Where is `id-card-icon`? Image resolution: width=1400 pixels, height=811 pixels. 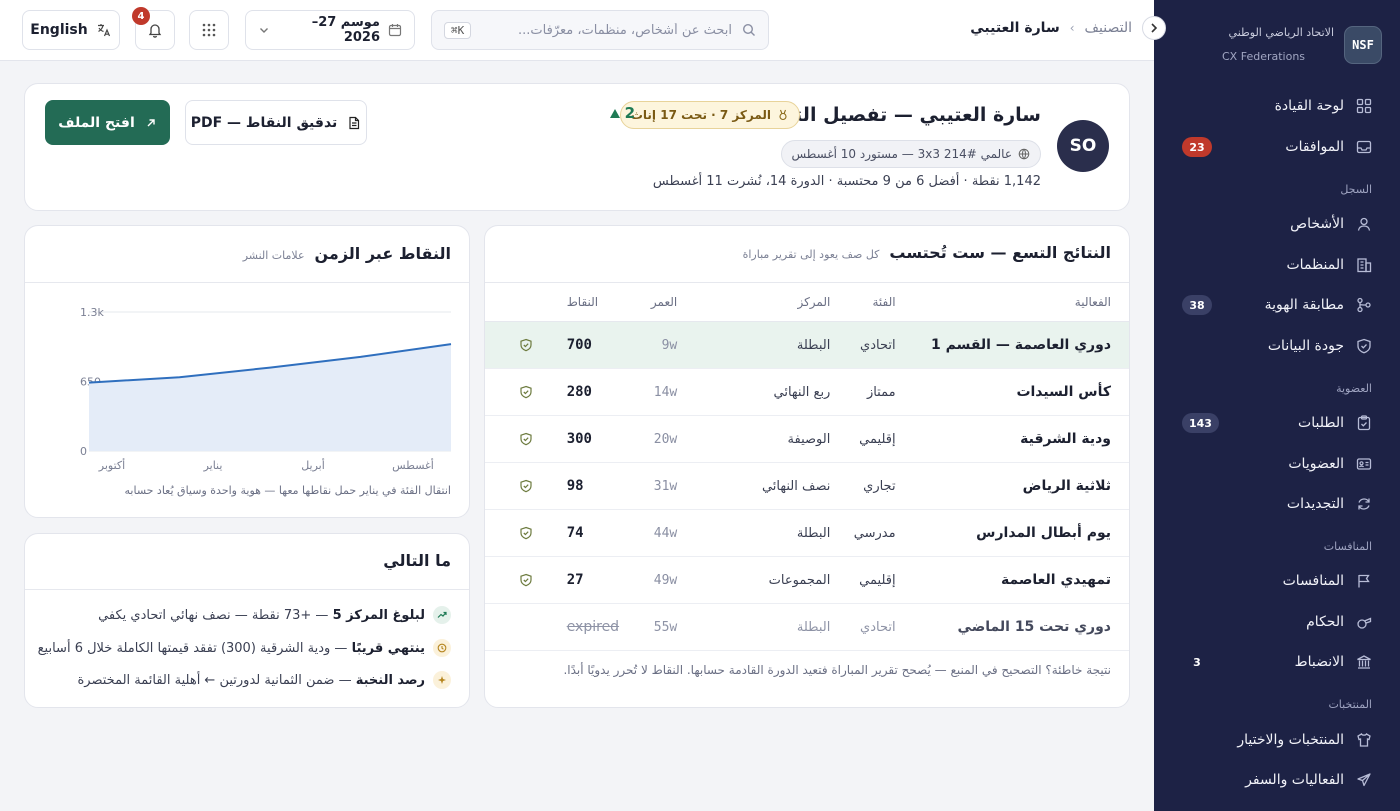
id-card-icon is located at coordinates (1364, 464).